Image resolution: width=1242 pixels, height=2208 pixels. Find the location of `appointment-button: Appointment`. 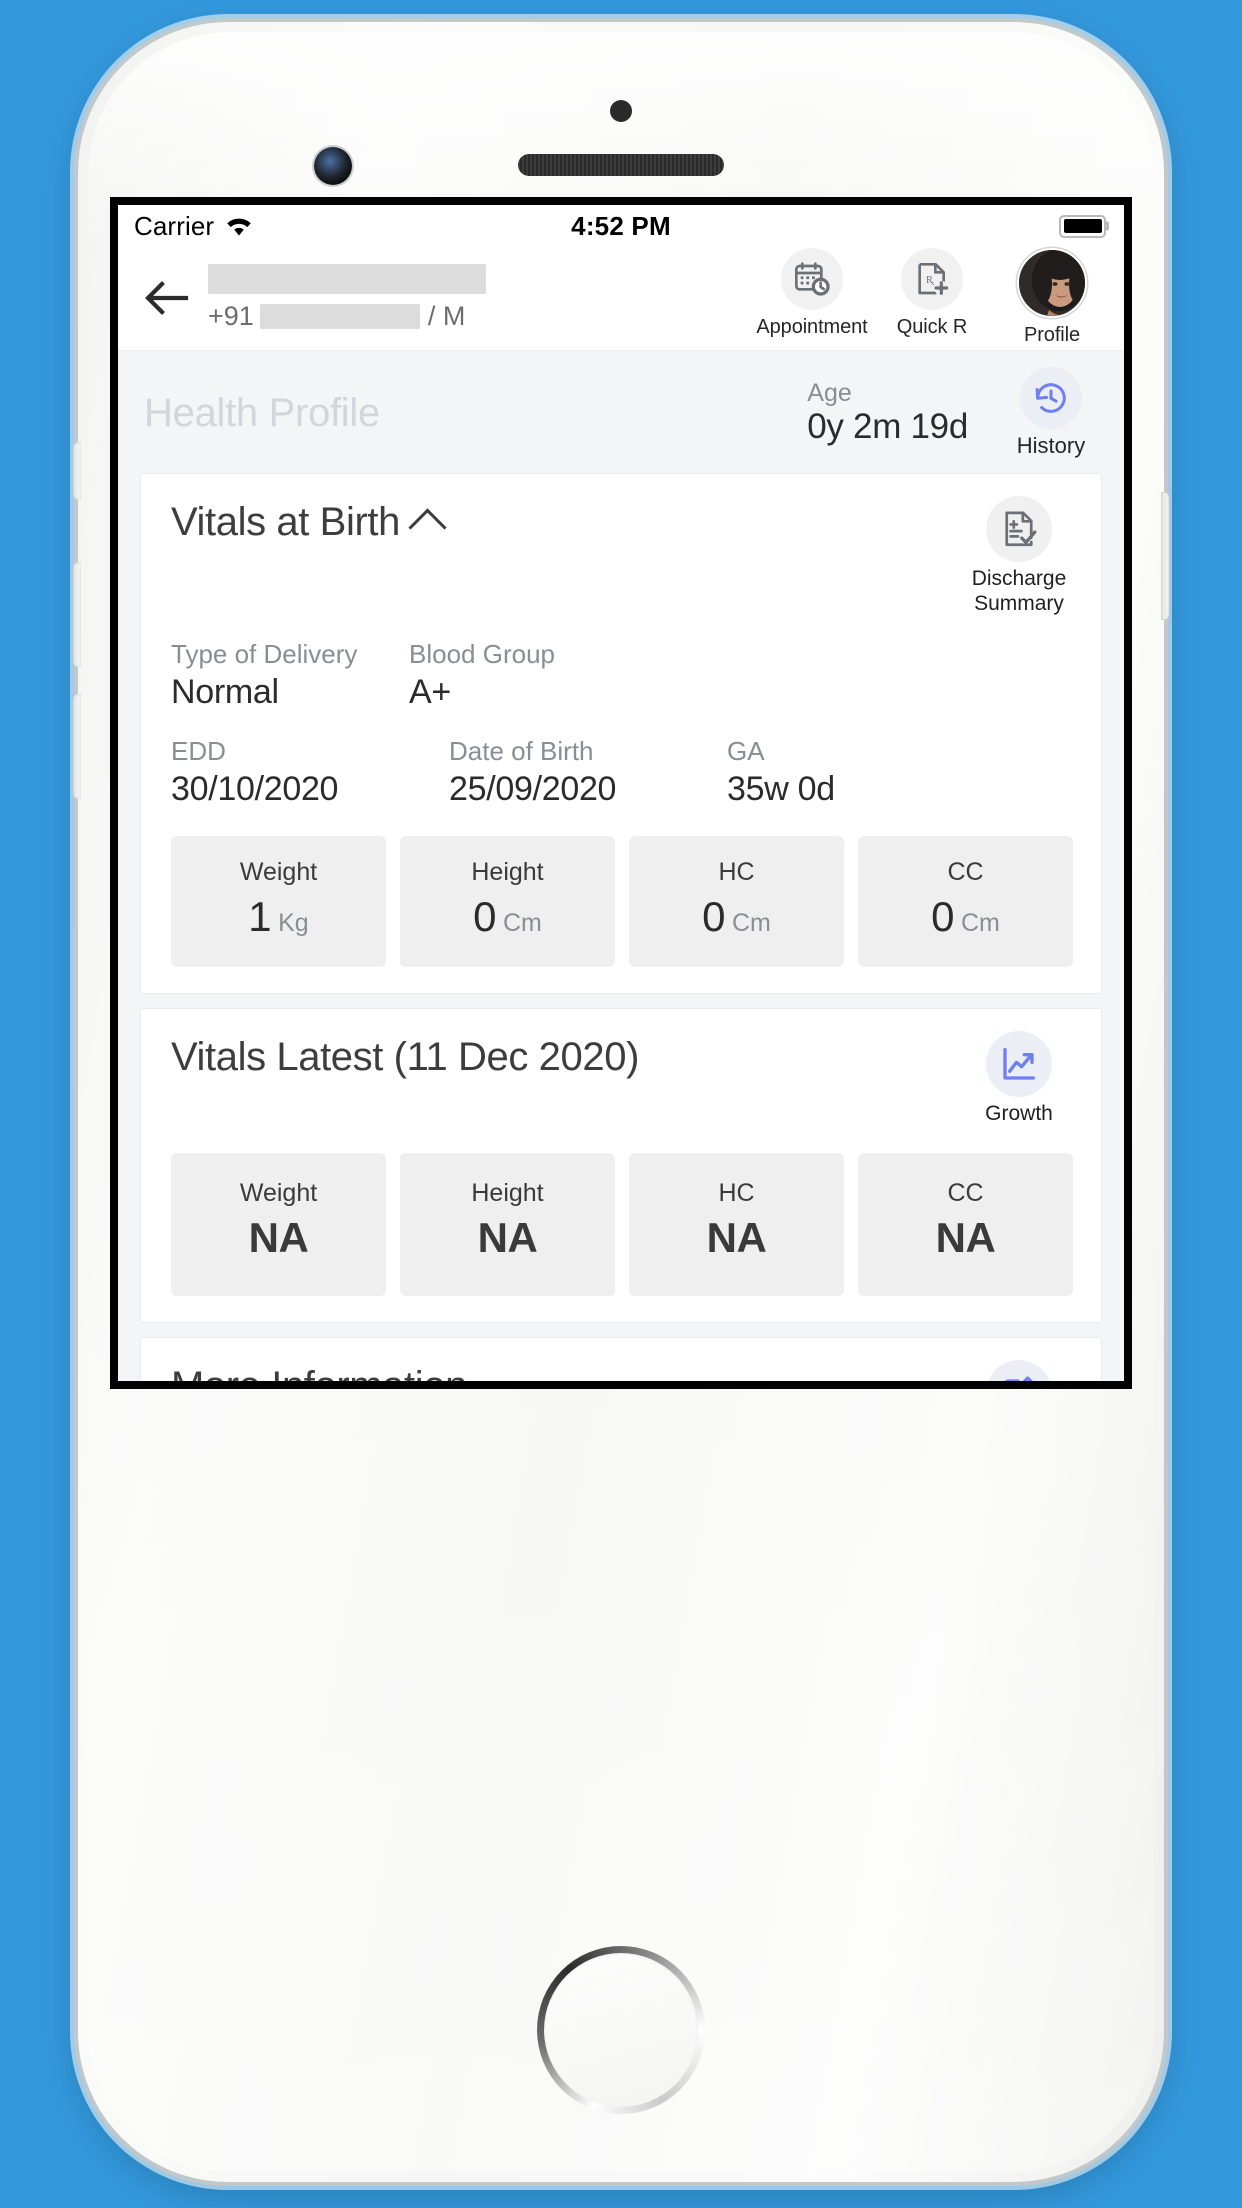

appointment-button: Appointment is located at coordinates (812, 293).